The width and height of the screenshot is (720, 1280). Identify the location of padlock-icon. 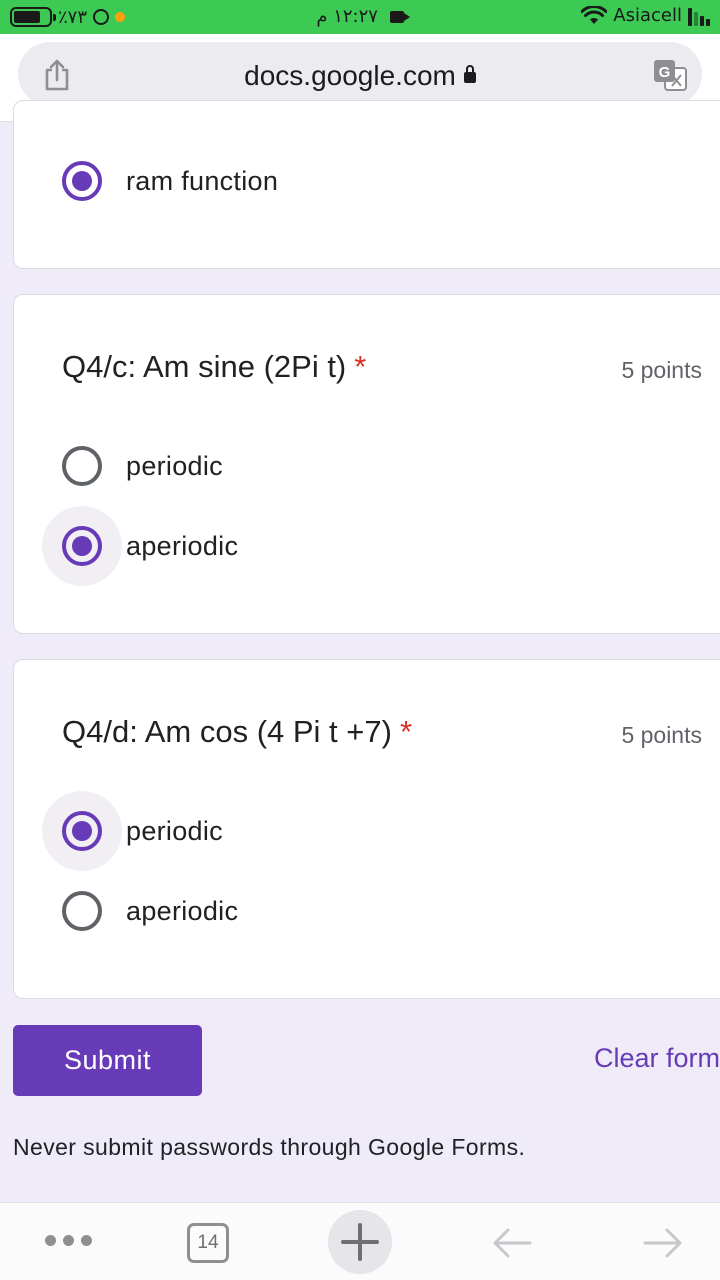
(469, 74).